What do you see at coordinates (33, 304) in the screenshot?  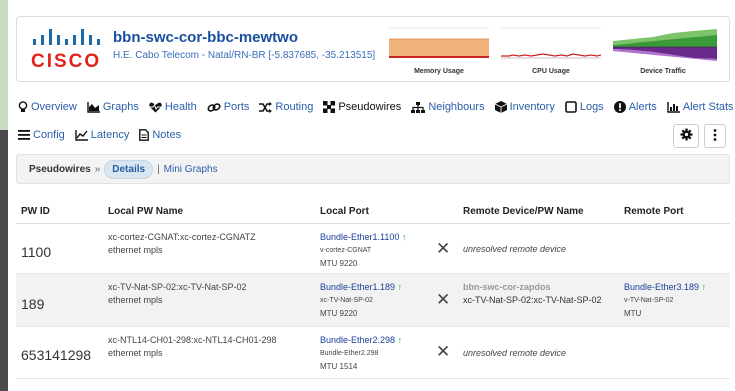 I see `pw-id: 189` at bounding box center [33, 304].